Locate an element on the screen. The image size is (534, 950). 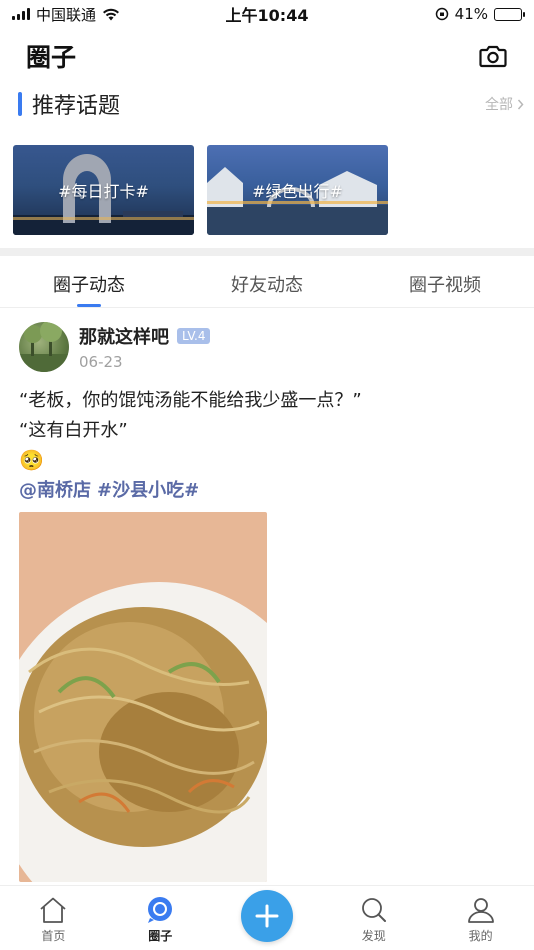
nav-circle: 圈子 is located at coordinates (160, 918).